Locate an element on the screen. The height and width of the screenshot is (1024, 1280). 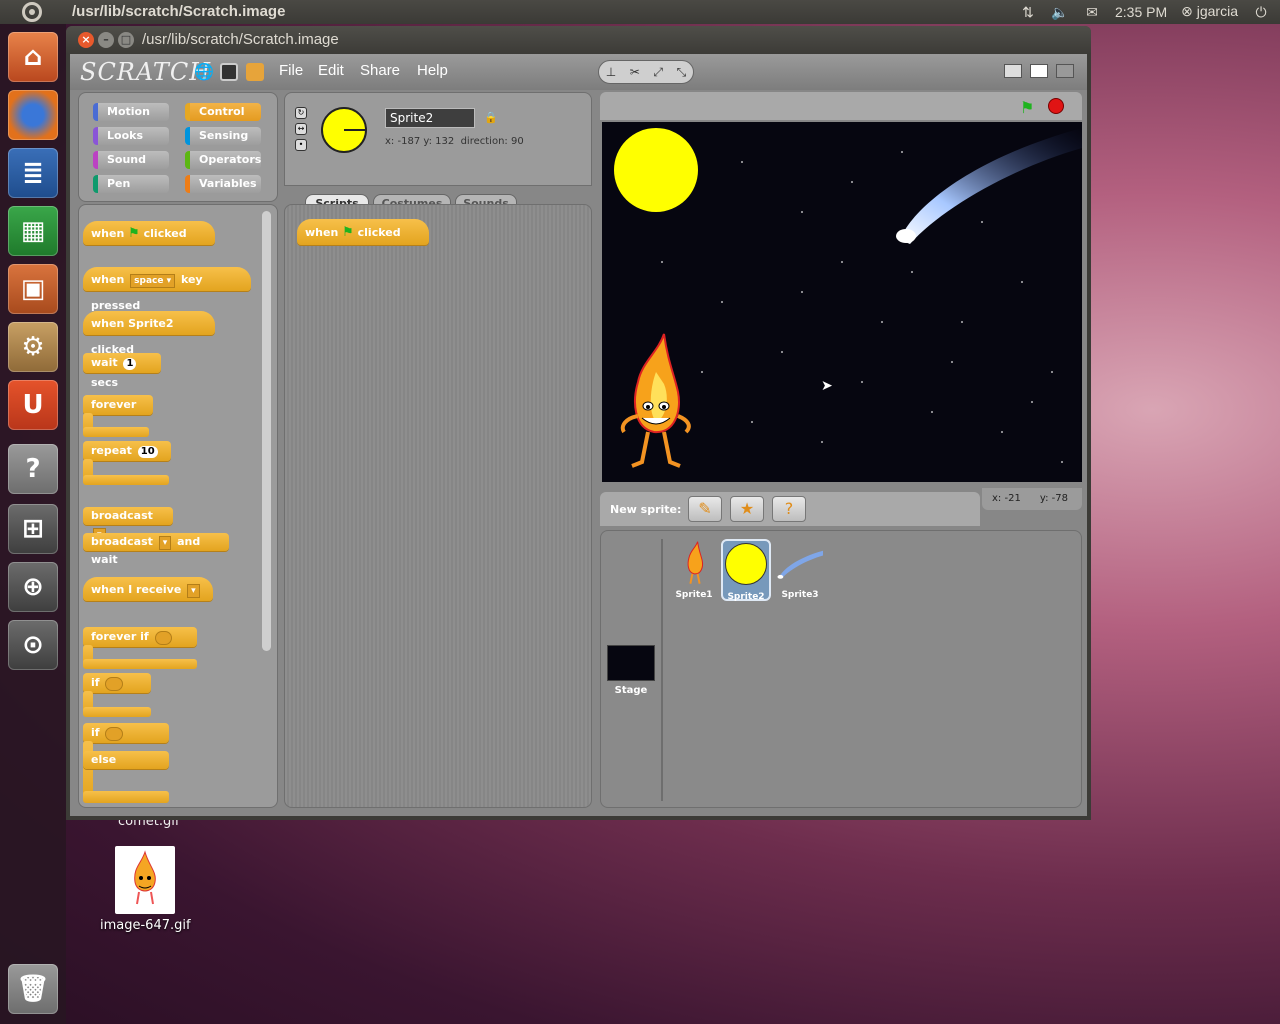
ubuntu-logo-icon is located at coordinates (32, 12).